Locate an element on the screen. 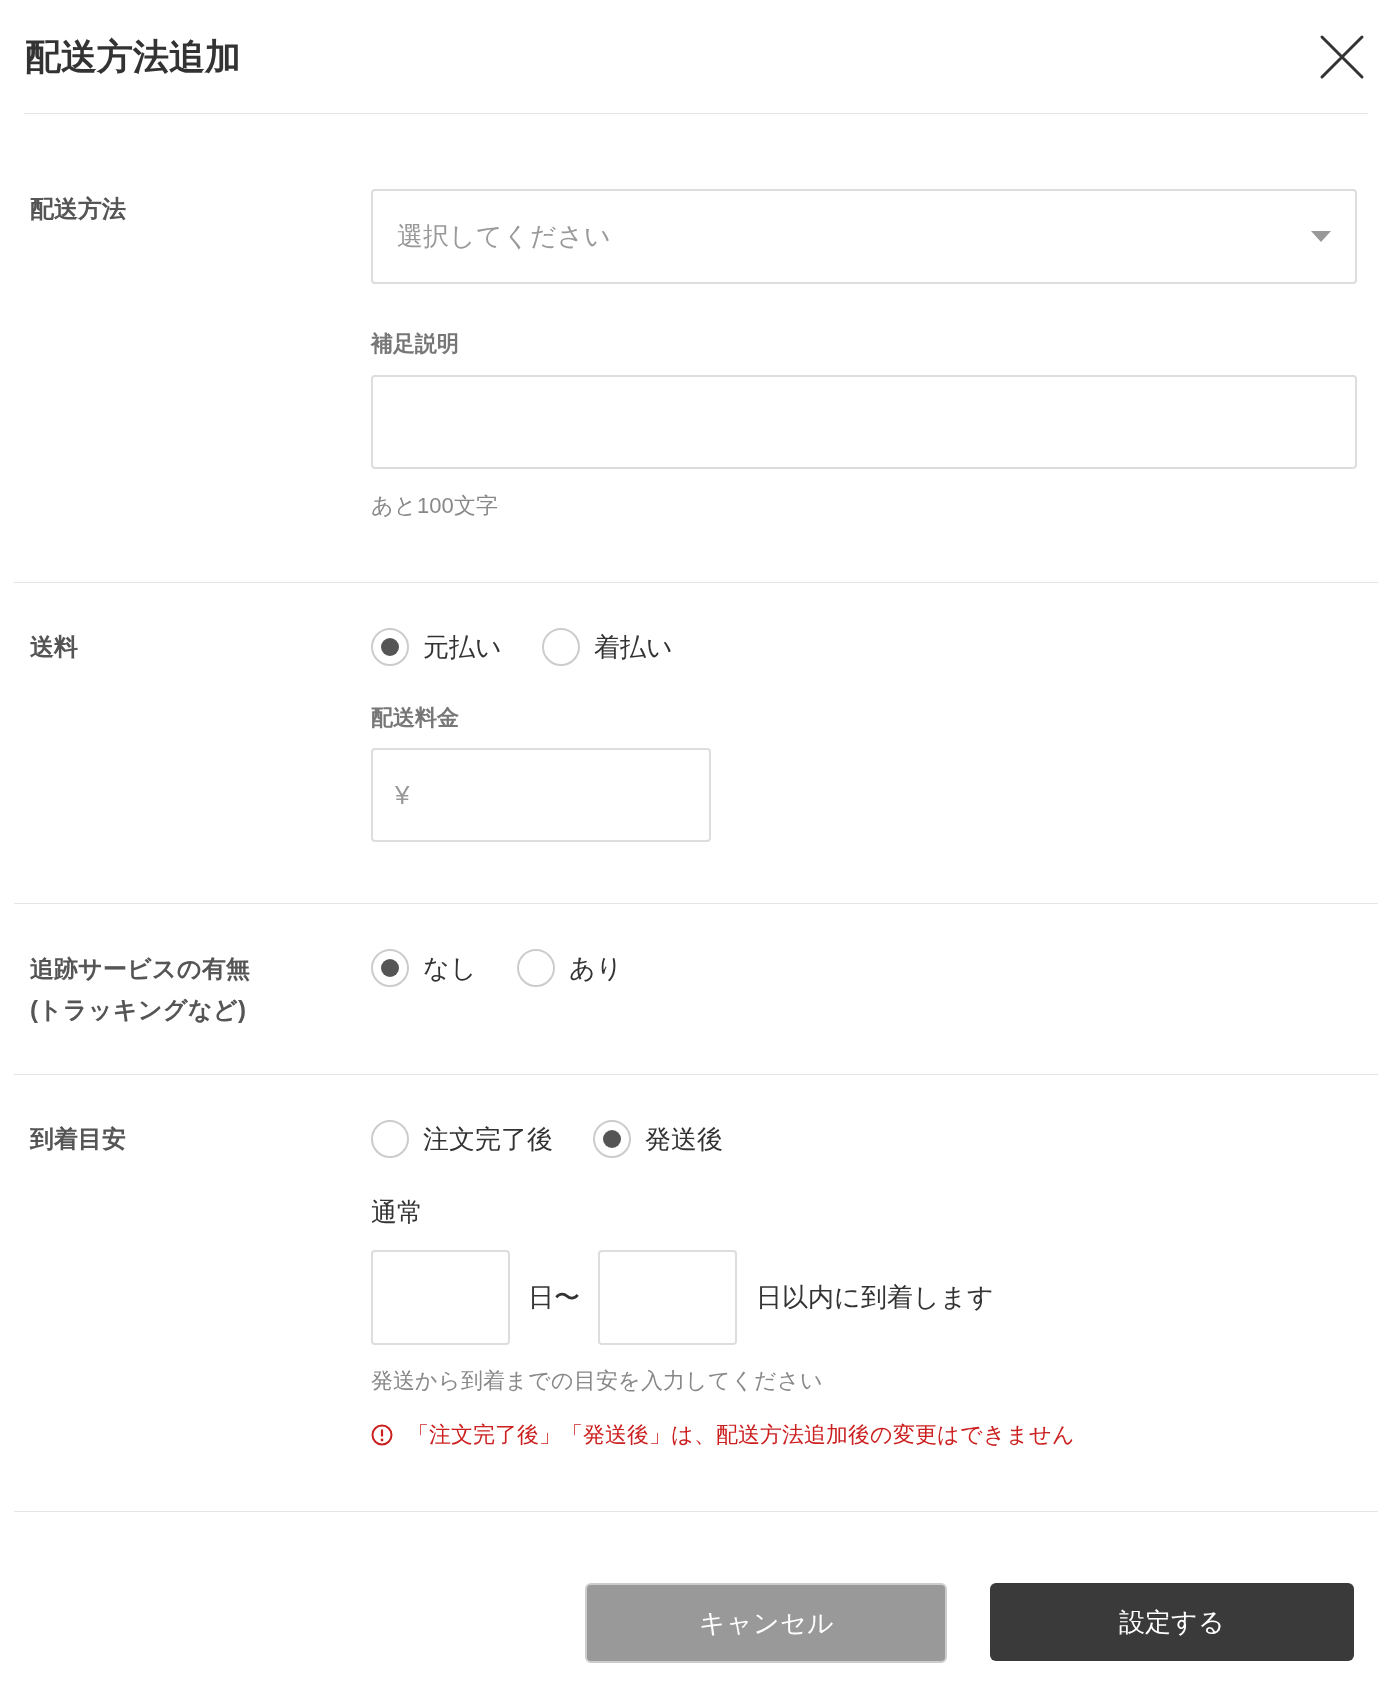 The width and height of the screenshot is (1392, 1694). warning-icon is located at coordinates (382, 1435).